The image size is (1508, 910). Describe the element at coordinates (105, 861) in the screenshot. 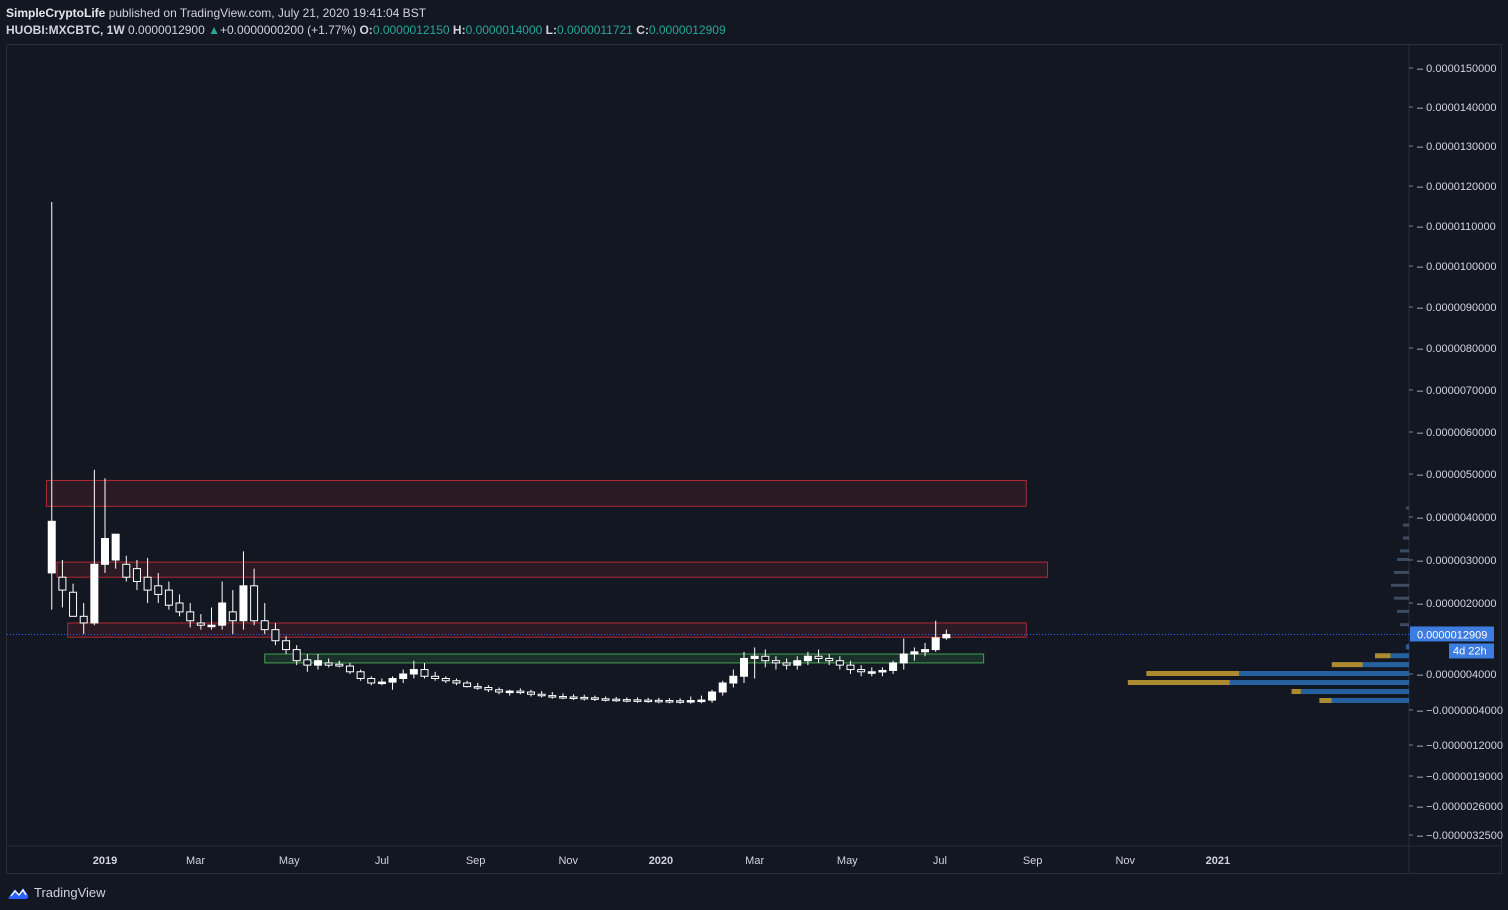

I see `time-tick-label: 2019` at that location.